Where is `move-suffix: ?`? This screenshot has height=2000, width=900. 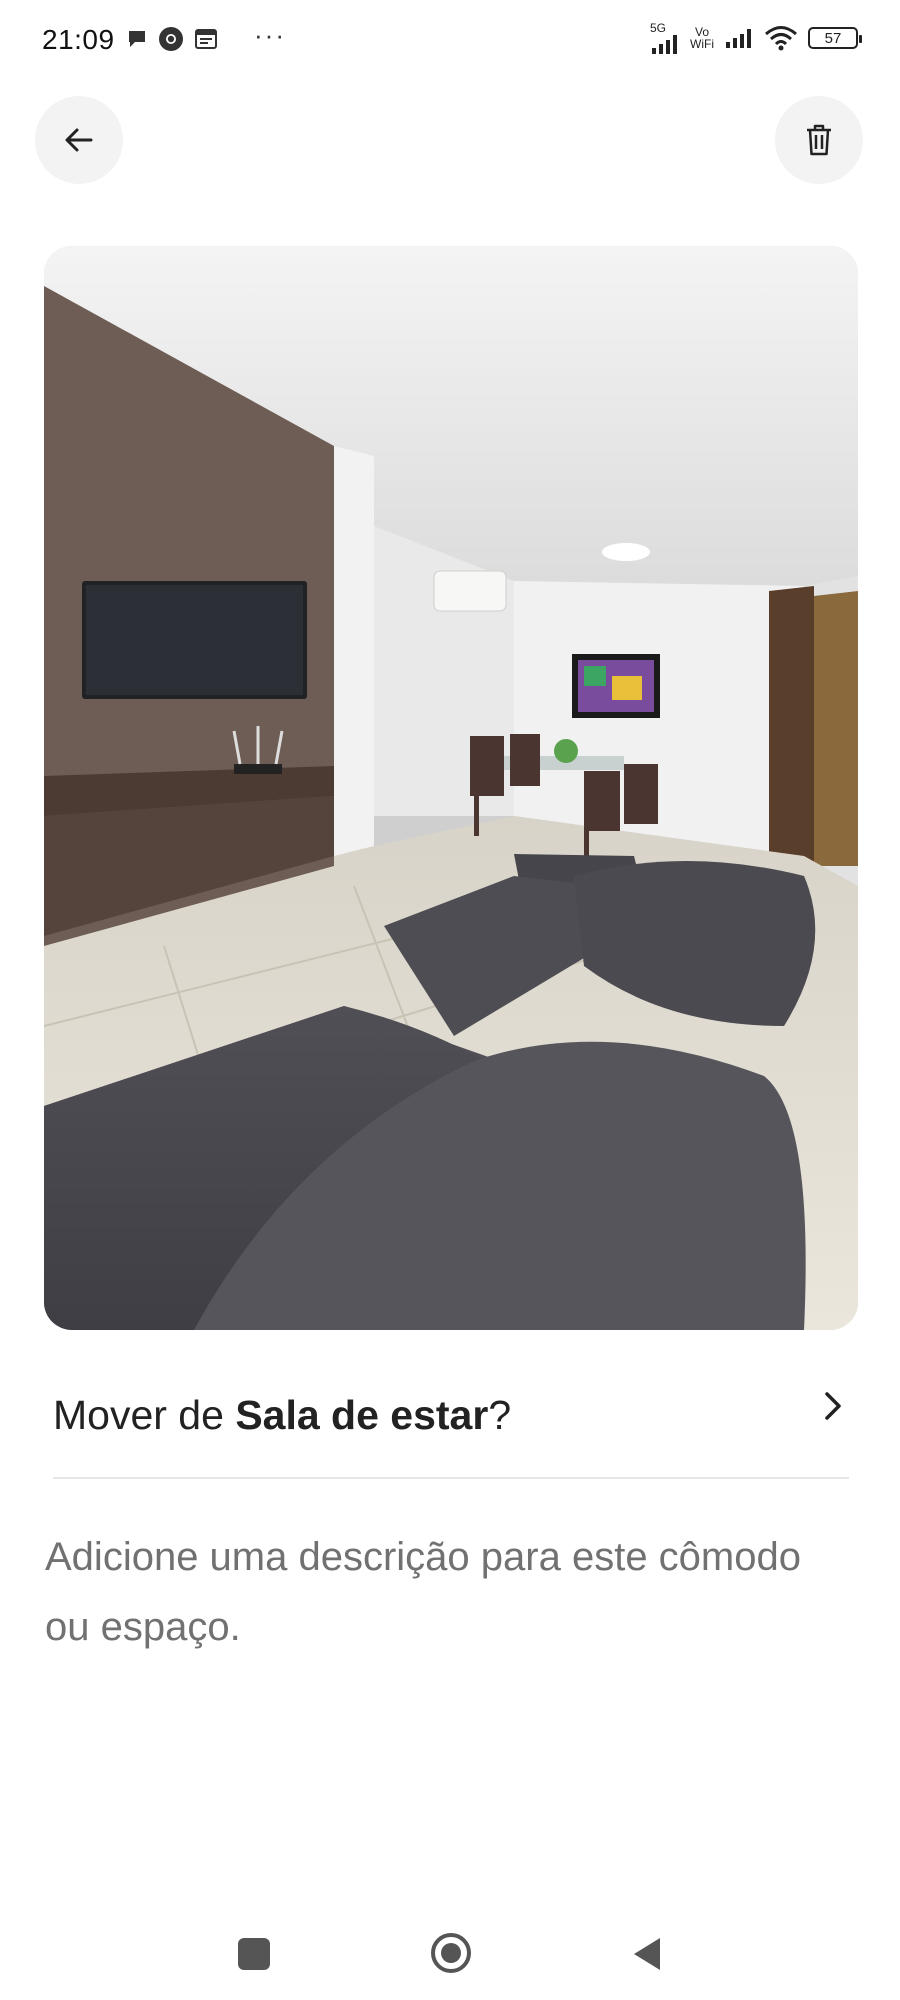
move-suffix: ? is located at coordinates (500, 1415).